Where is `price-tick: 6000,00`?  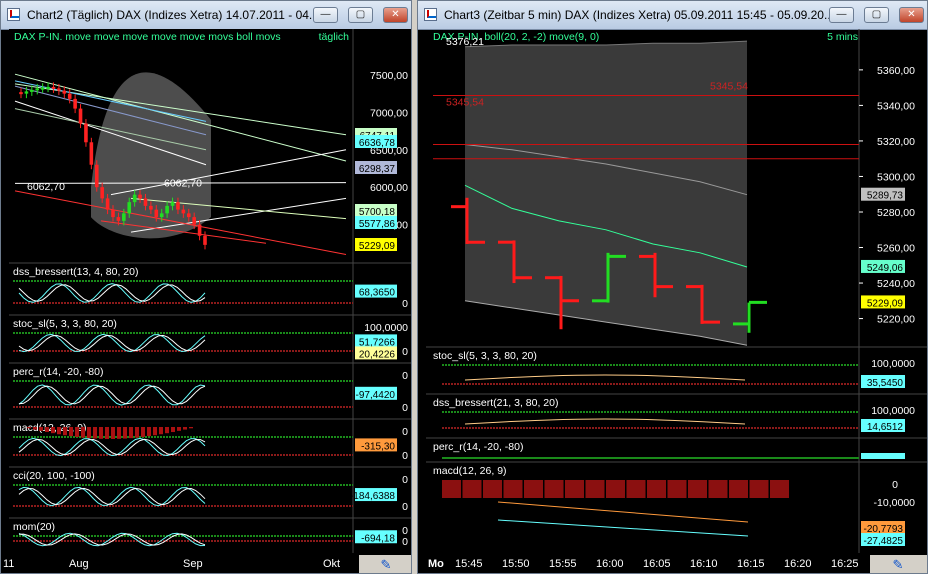 price-tick: 6000,00 is located at coordinates (389, 188).